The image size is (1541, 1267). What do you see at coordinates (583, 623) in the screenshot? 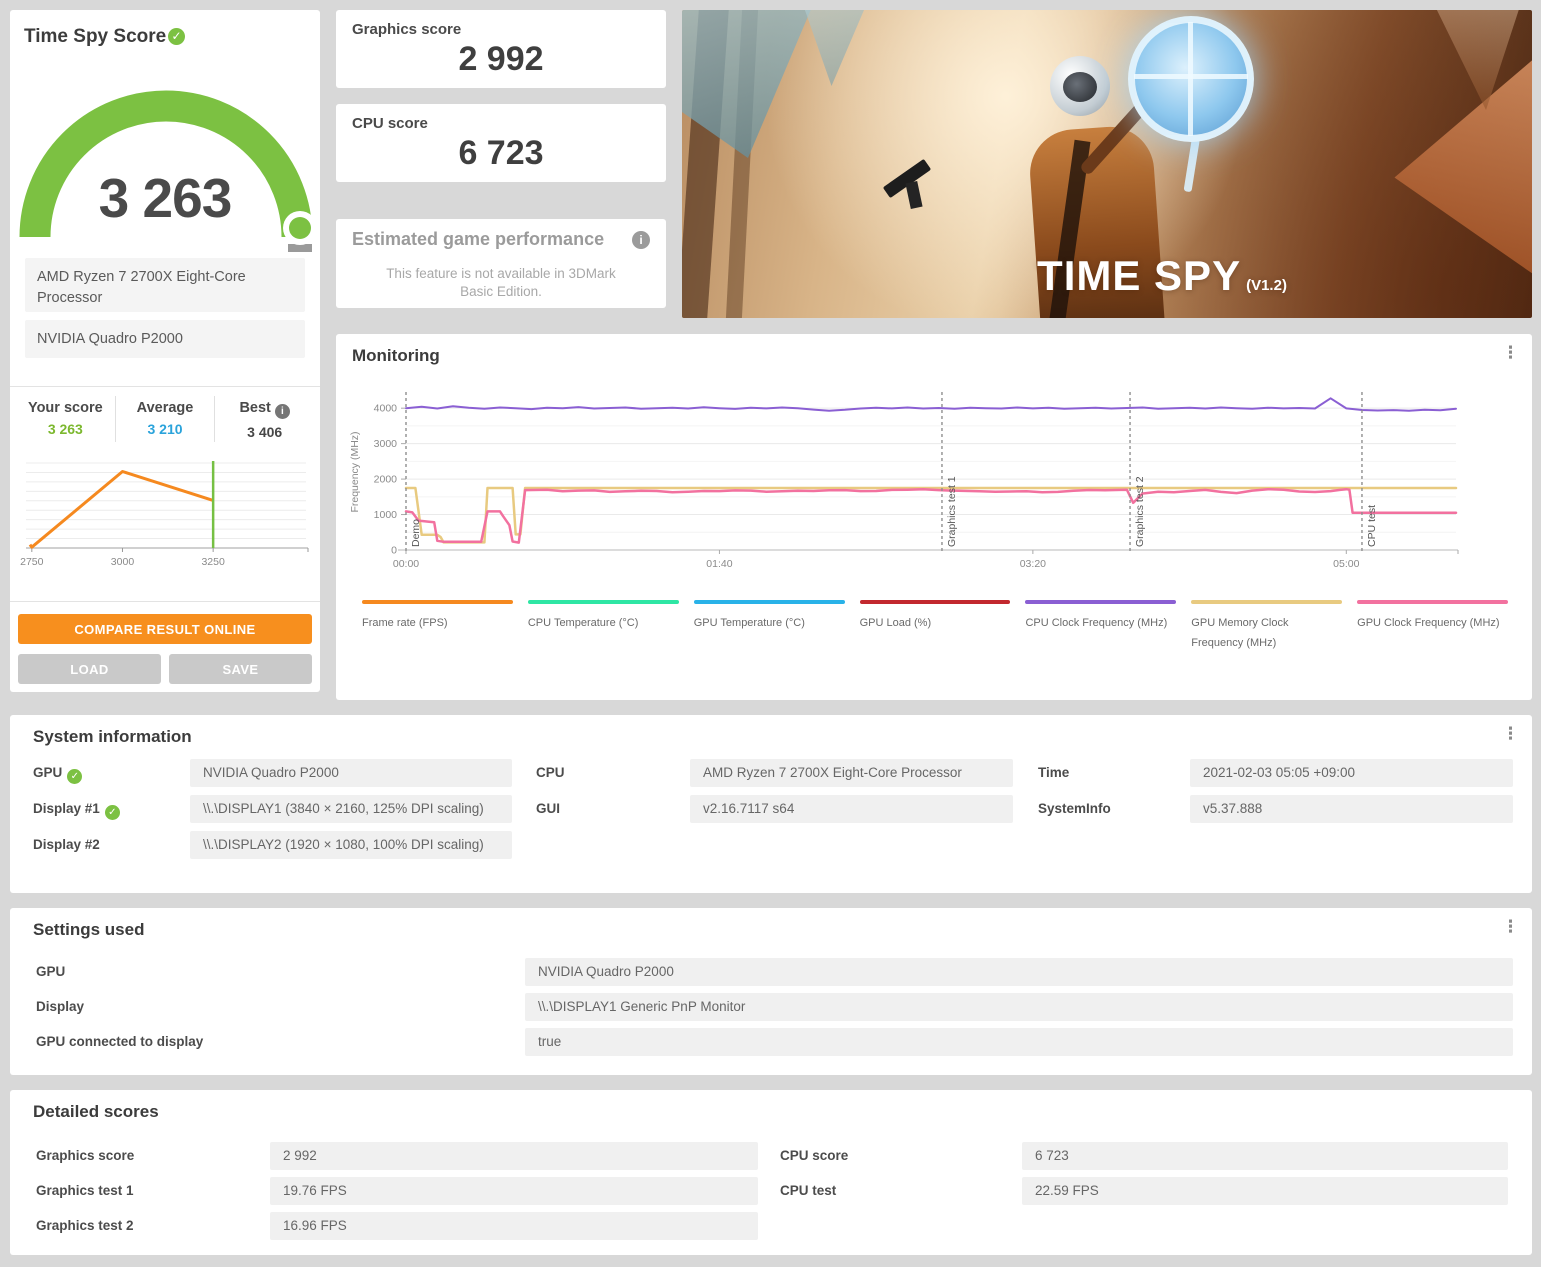
I see `legend-label: CPU Temperature (°C)` at bounding box center [583, 623].